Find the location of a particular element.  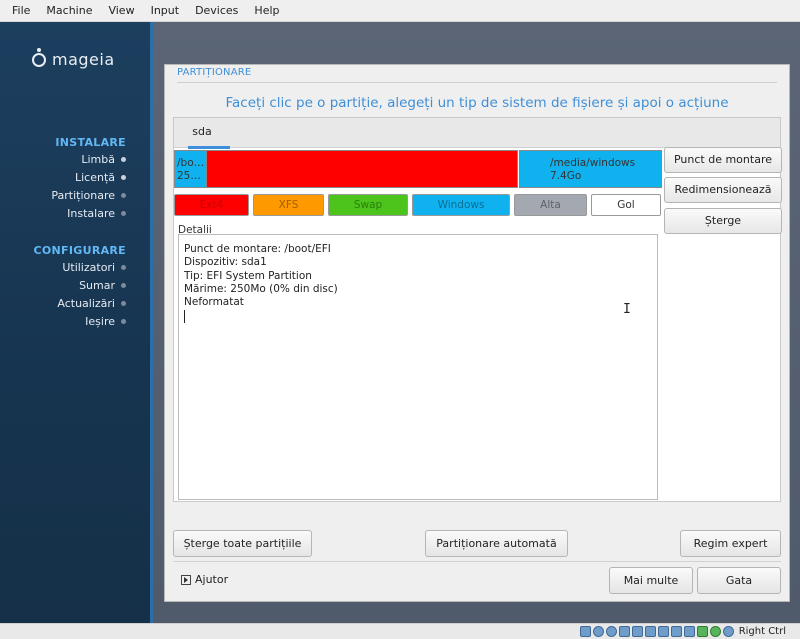

audio-icon is located at coordinates (611, 631).